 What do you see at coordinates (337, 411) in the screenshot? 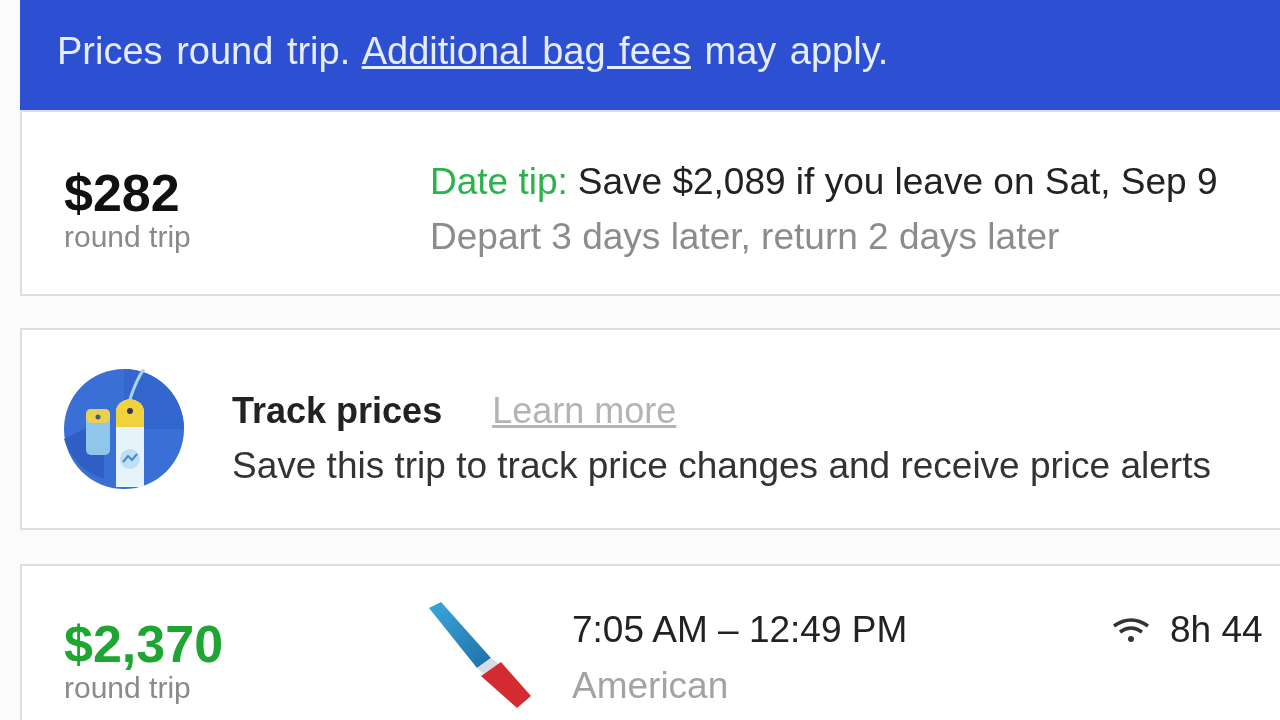
I see `track-prices-title: Track prices` at bounding box center [337, 411].